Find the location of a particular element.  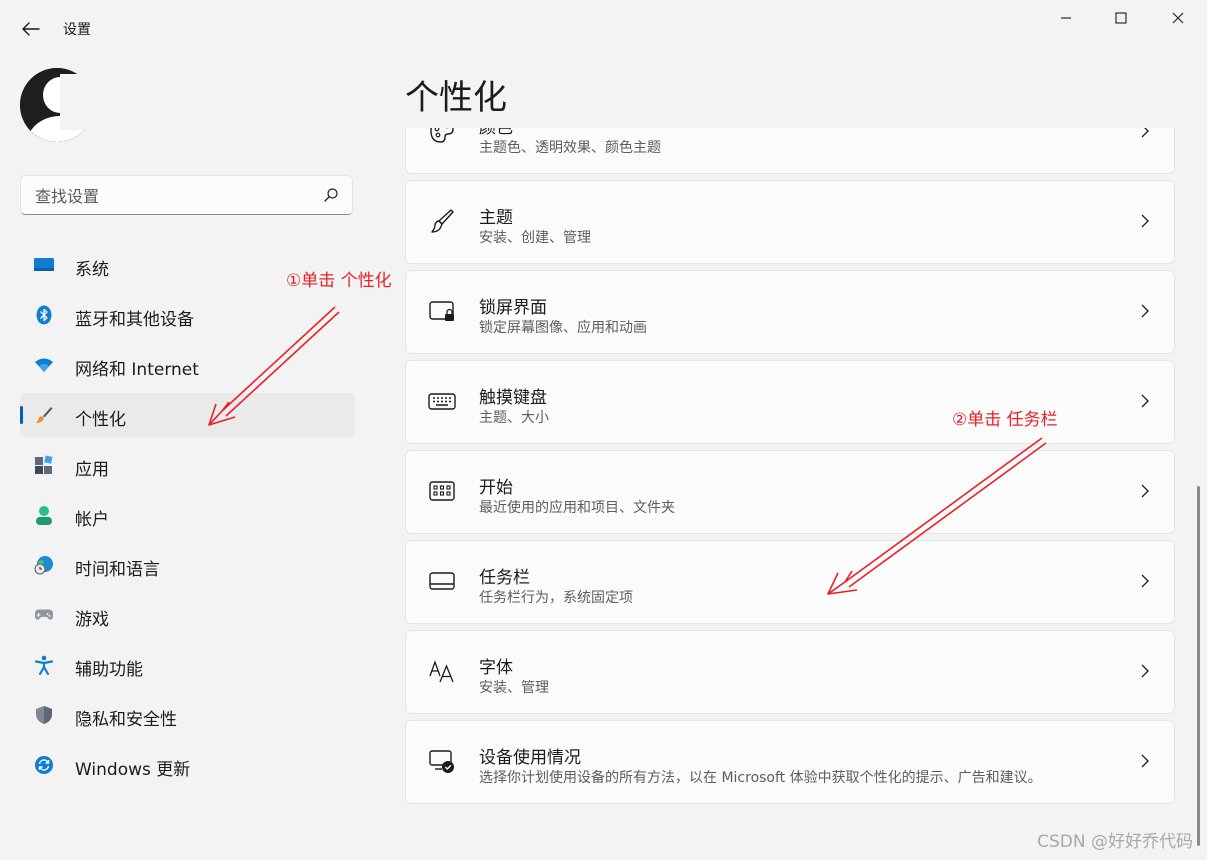

card-subtitle: 主题色、透明效果、颜色主题 is located at coordinates (570, 148).